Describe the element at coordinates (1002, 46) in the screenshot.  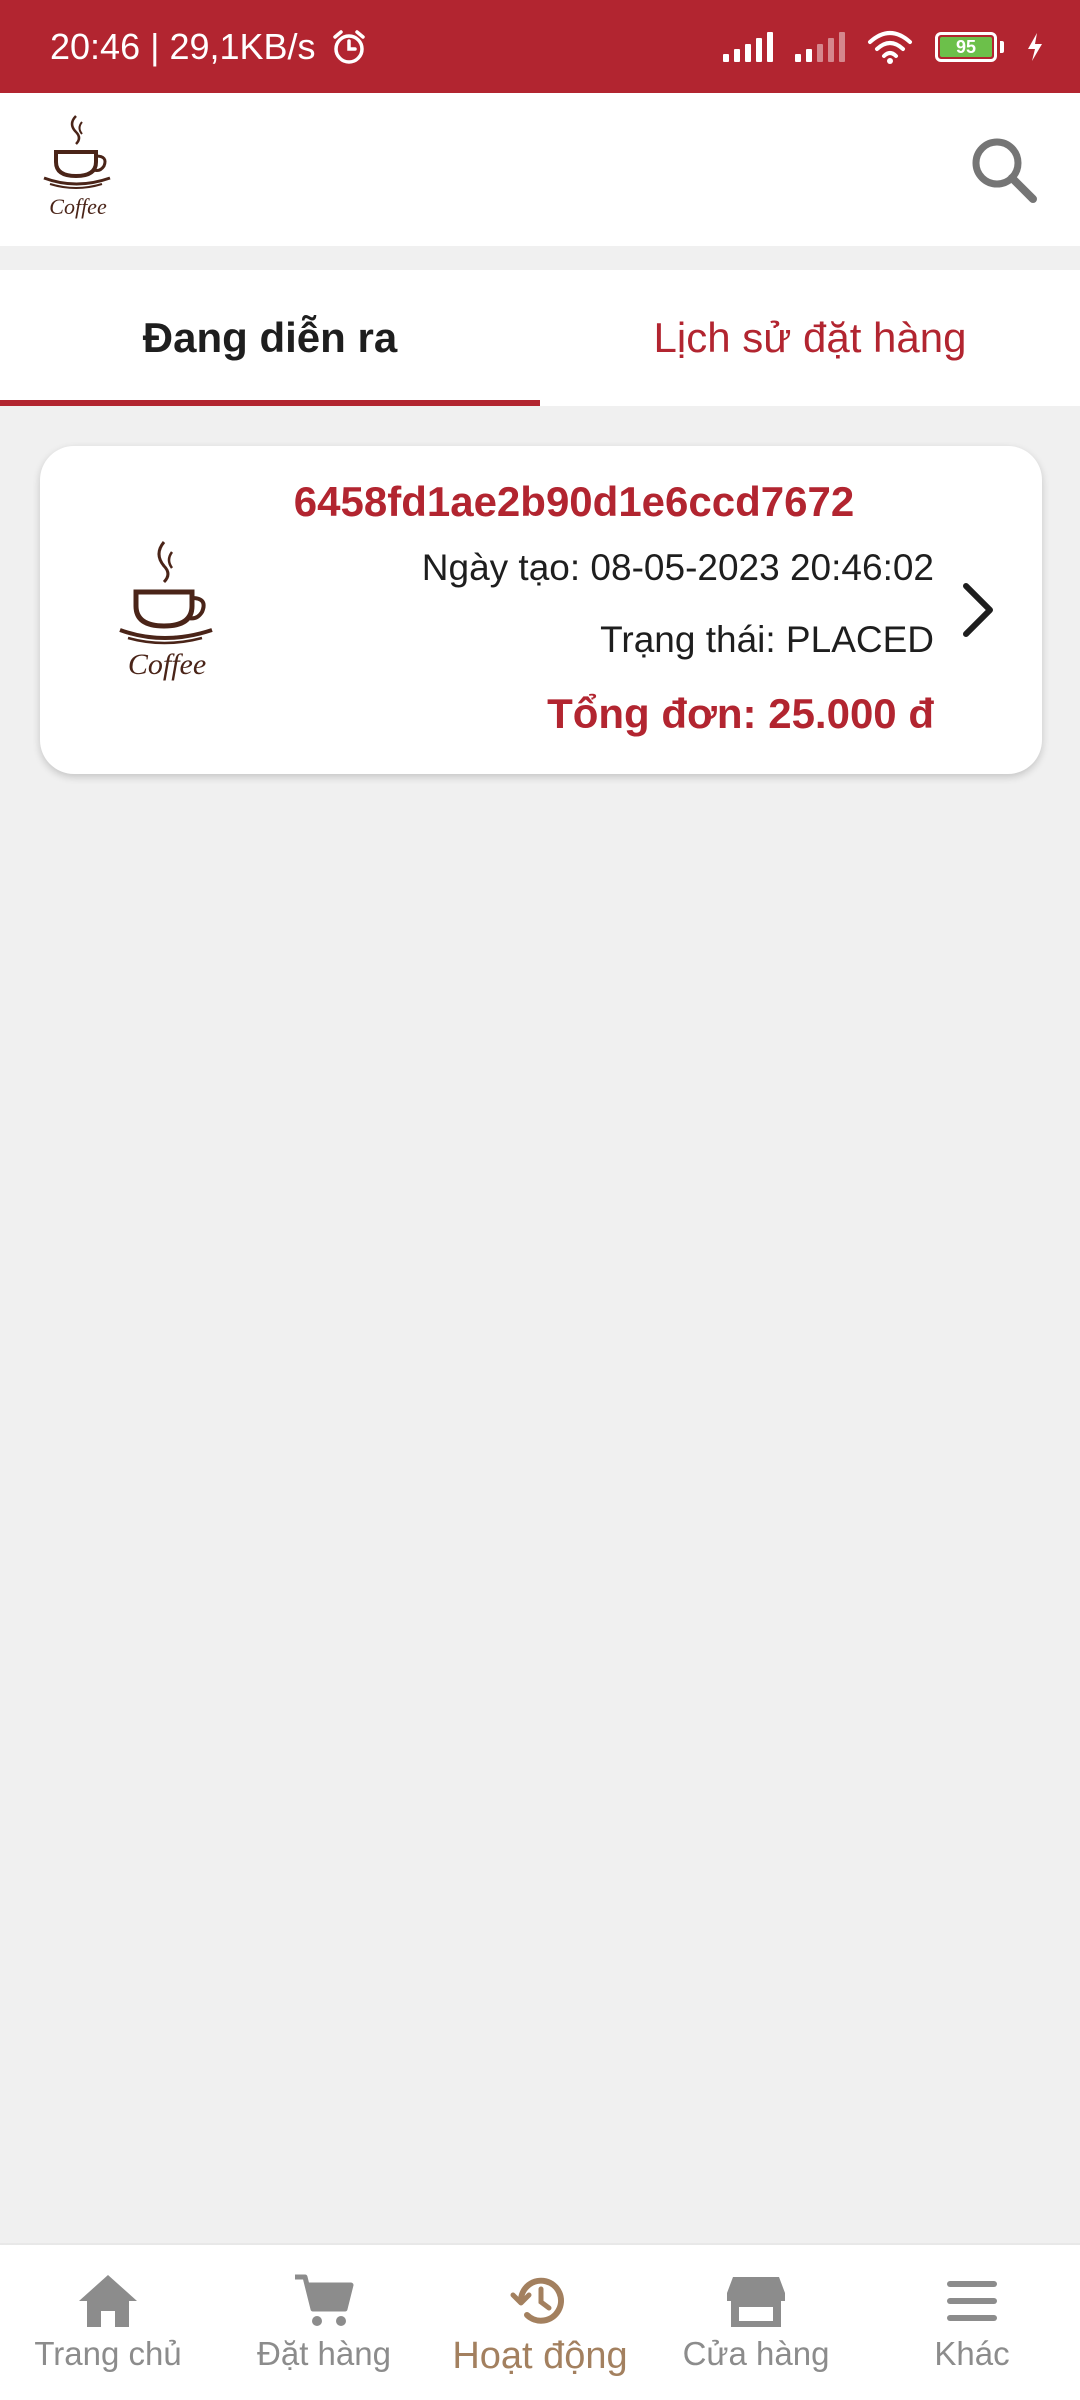
I see `battery-cap` at that location.